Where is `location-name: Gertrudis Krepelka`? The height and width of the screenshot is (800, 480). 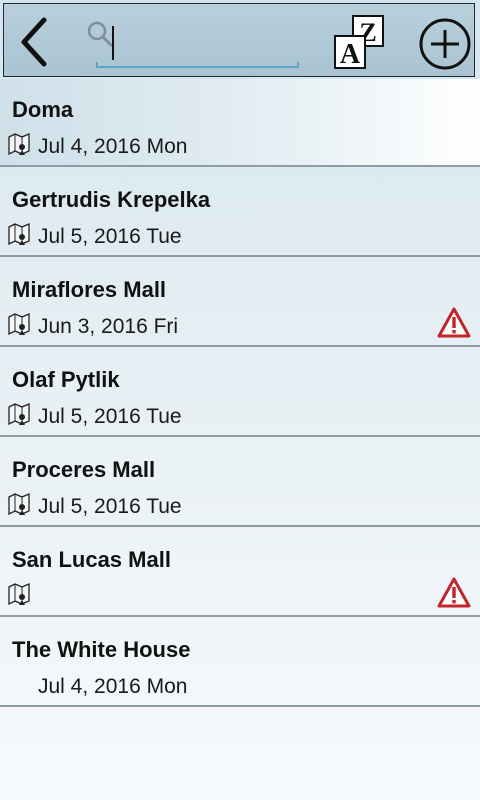
location-name: Gertrudis Krepelka is located at coordinates (111, 199).